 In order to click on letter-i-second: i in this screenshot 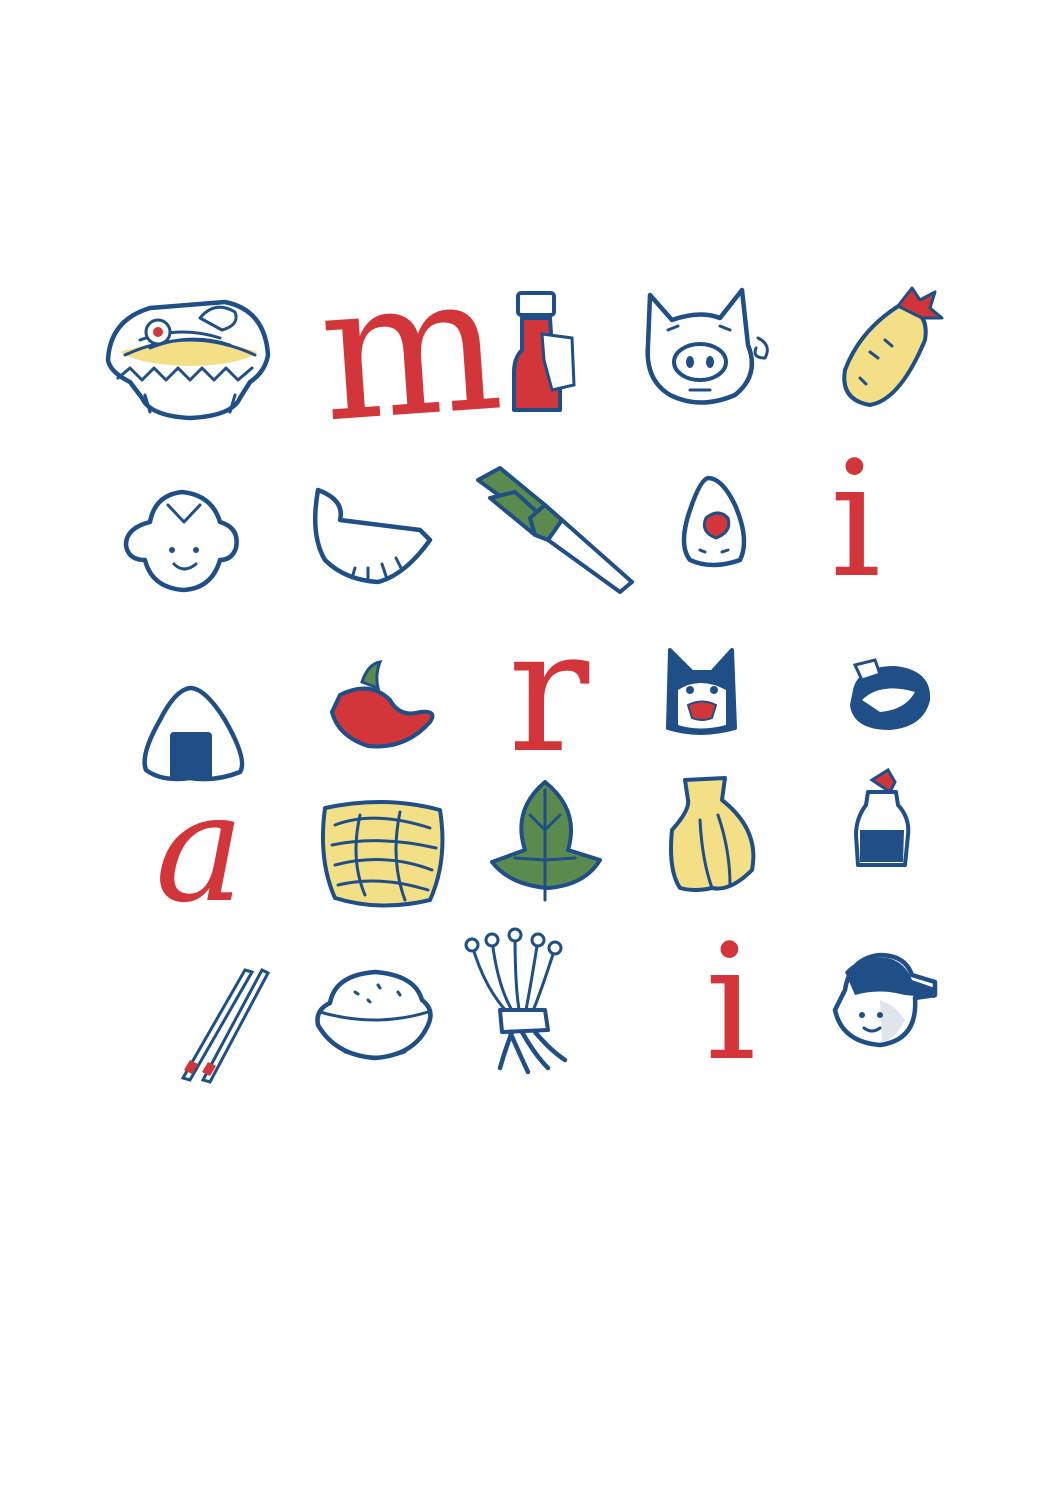, I will do `click(730, 1002)`.